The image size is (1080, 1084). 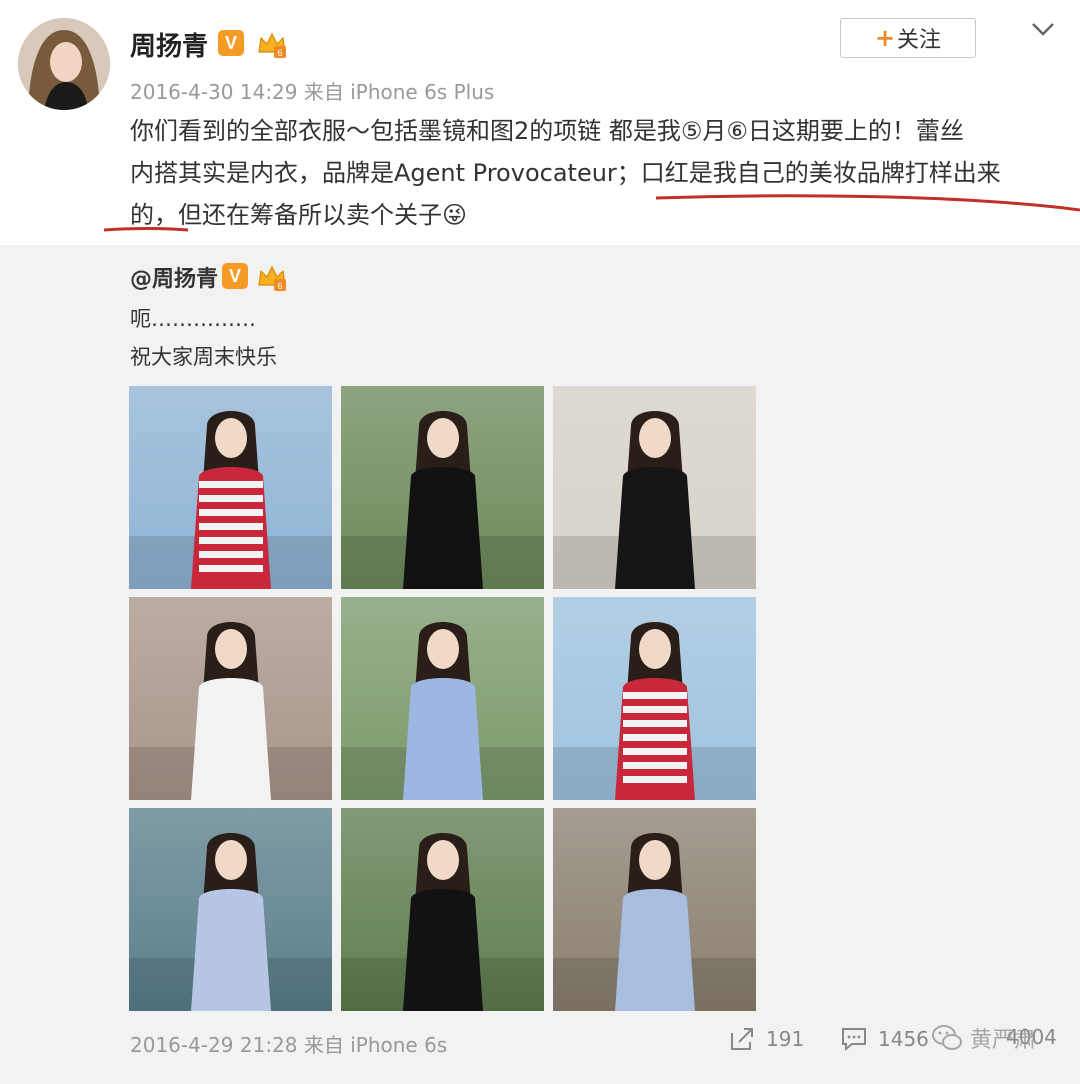 I want to click on repost-timestamp: 2016-4-29 21:28, so click(x=214, y=1045).